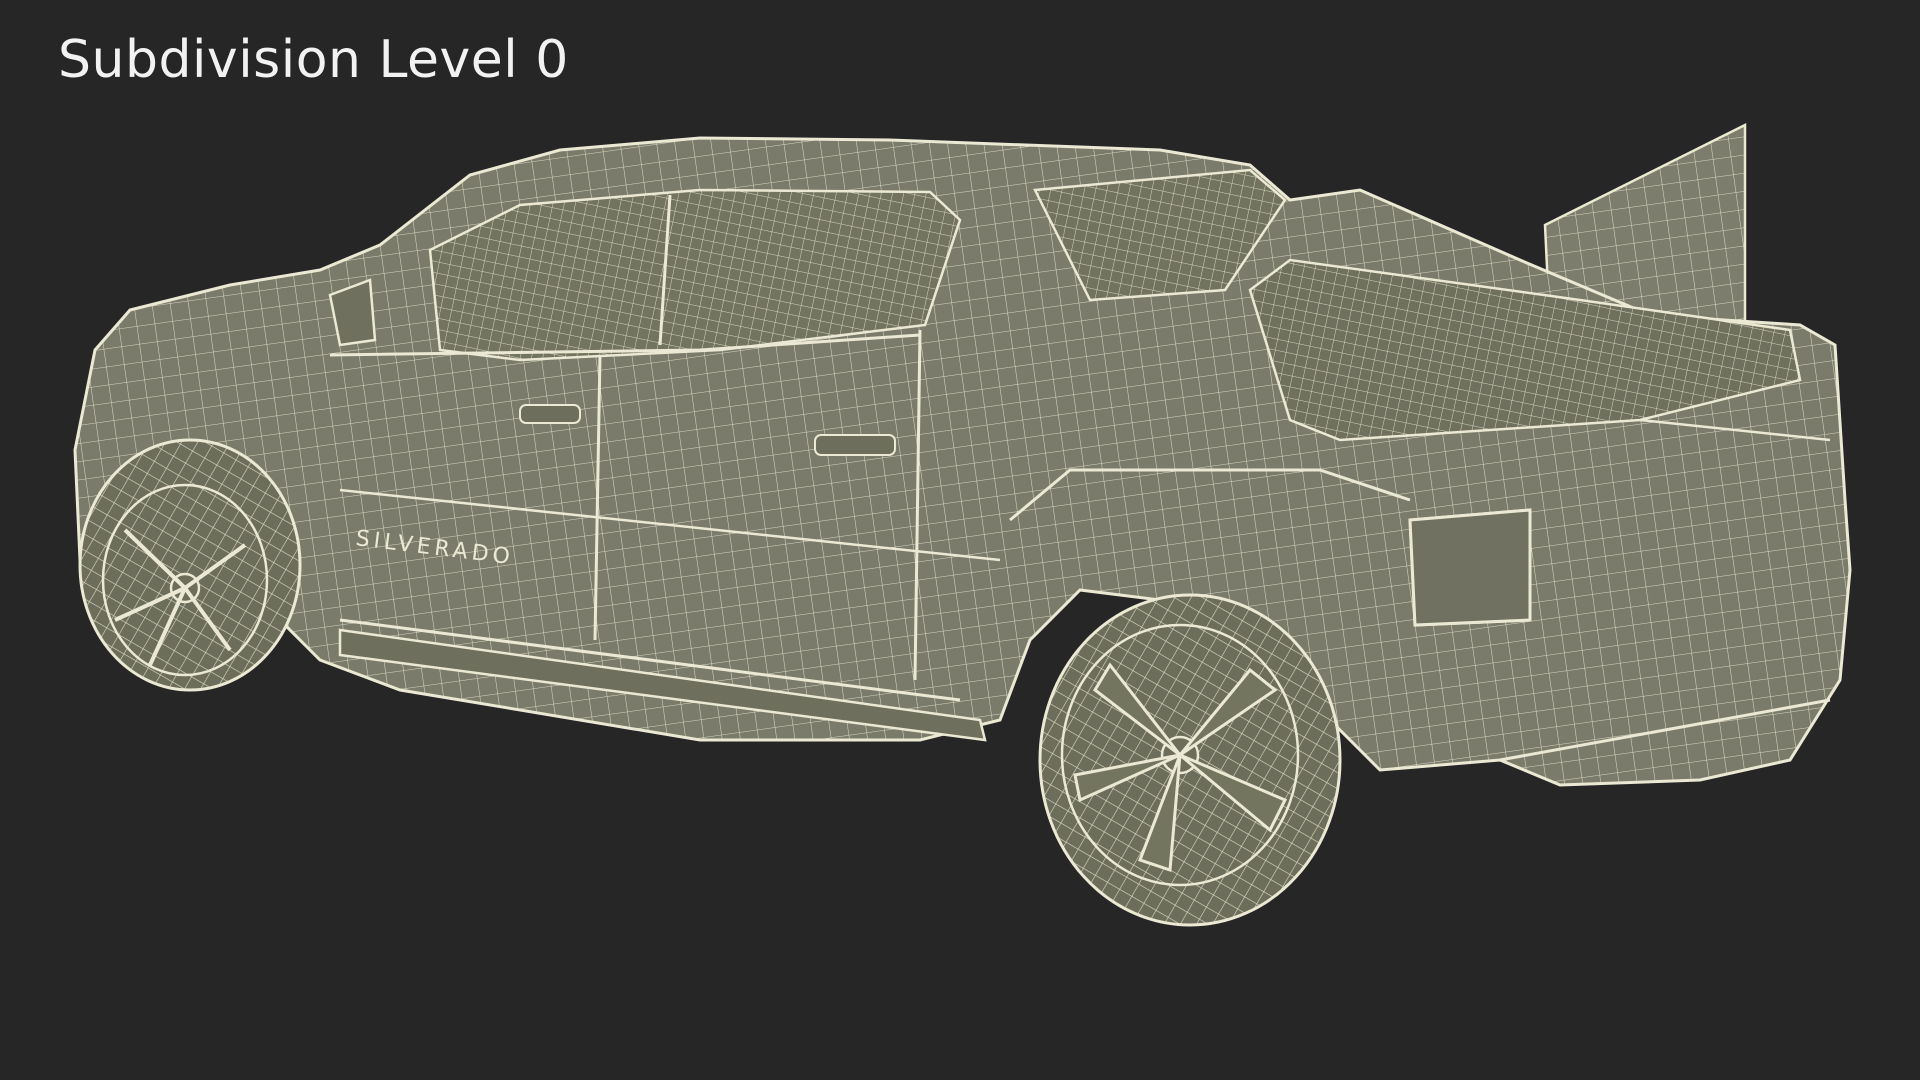 Image resolution: width=1920 pixels, height=1080 pixels. I want to click on tail-light, so click(1470, 567).